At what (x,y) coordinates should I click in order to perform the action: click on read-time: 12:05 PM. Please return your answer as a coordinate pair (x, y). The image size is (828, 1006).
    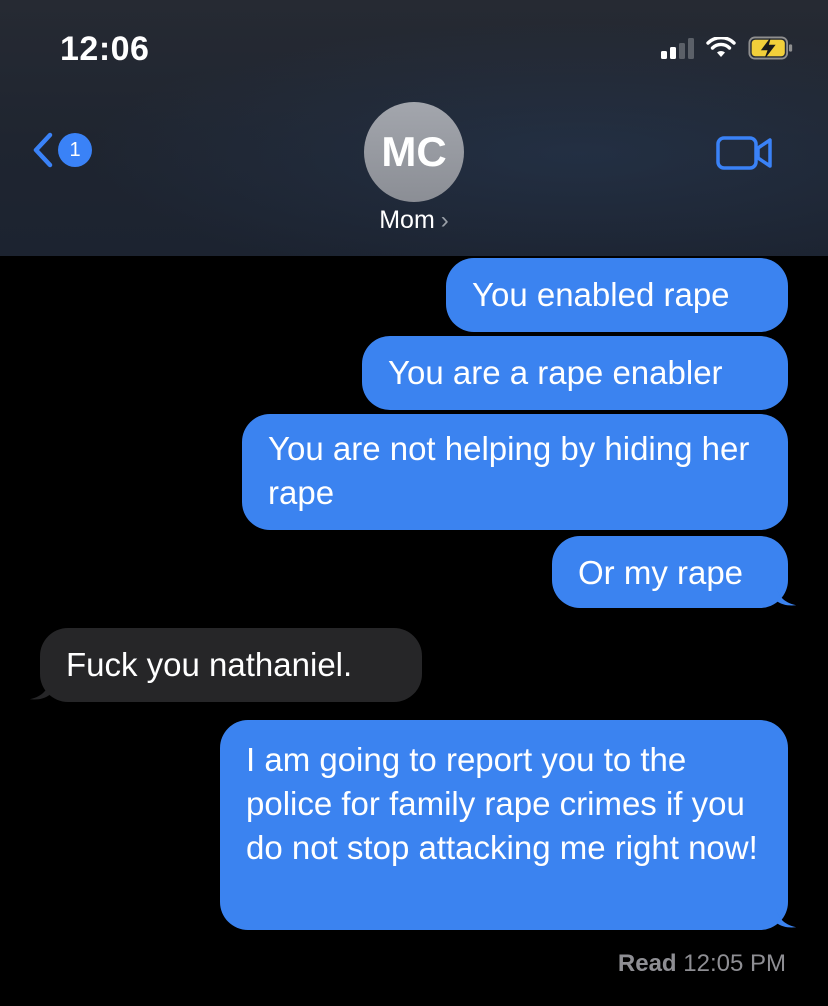
    Looking at the image, I should click on (734, 963).